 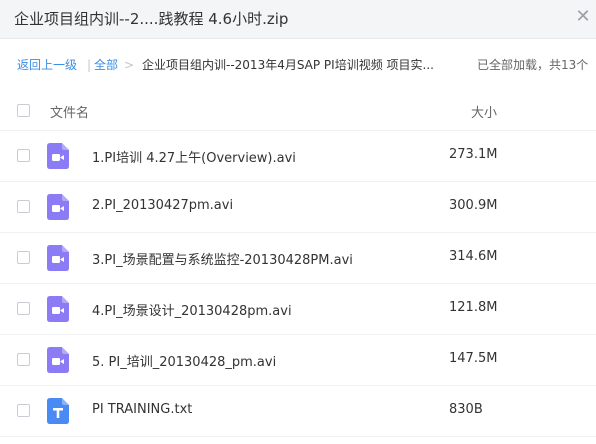 I want to click on file-name: 2.PI_20130427pm.avi, so click(x=162, y=205).